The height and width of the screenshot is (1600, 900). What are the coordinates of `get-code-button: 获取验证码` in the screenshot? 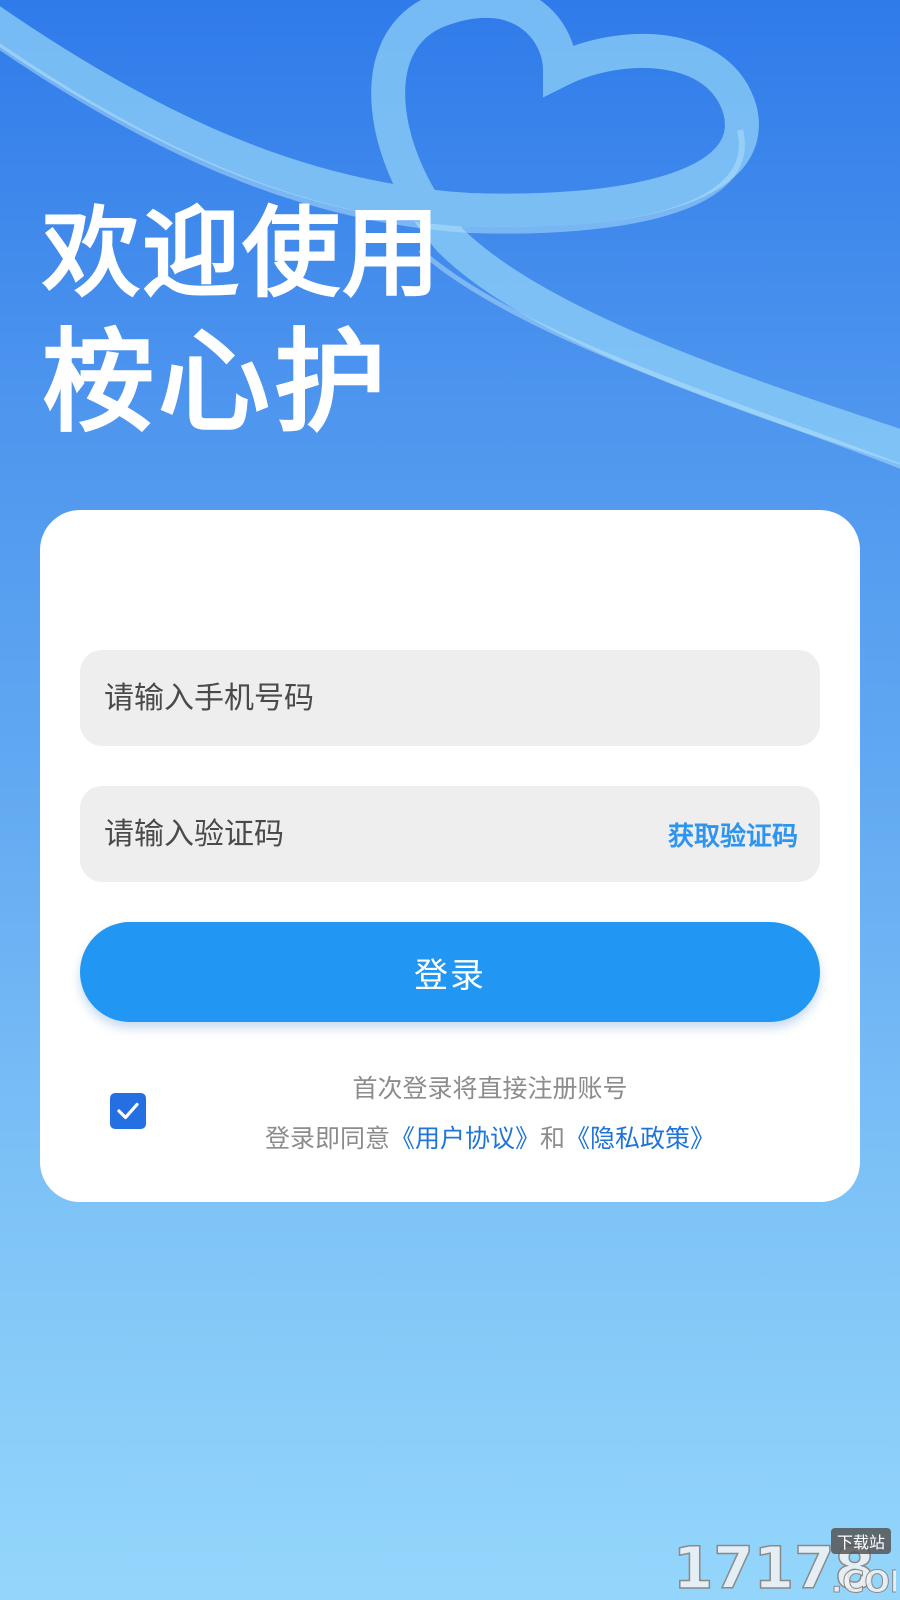 It's located at (733, 834).